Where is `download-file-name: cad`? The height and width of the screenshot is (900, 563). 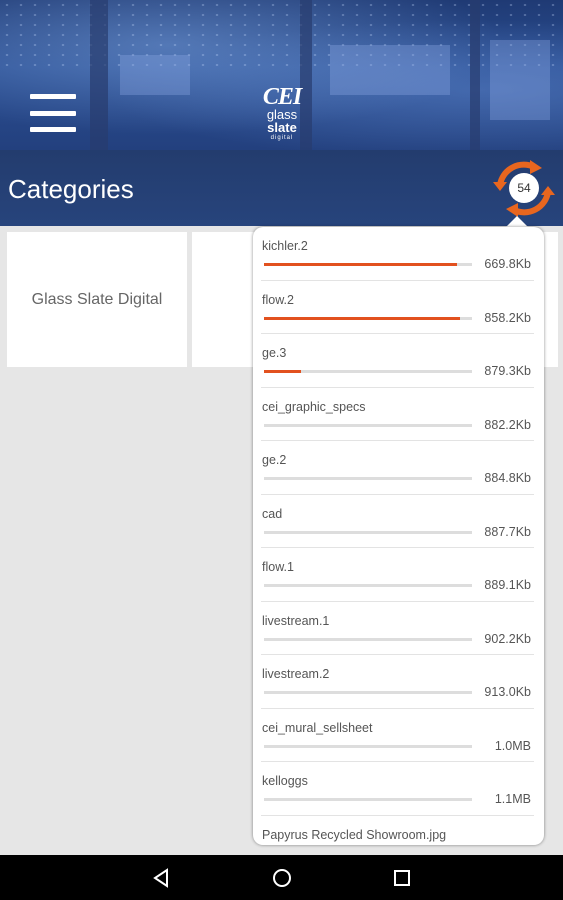
download-file-name: cad is located at coordinates (272, 513).